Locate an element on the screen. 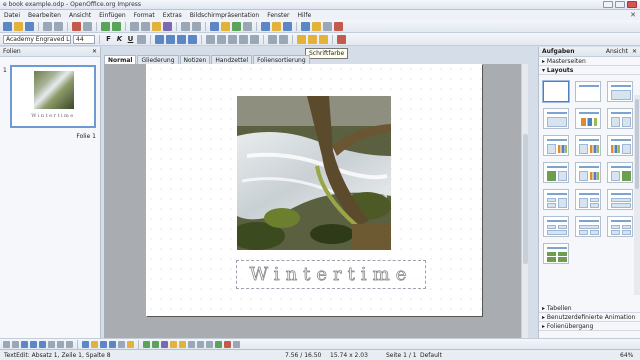 Image resolution: width=640 pixels, height=360 pixels. decrease-font-icon is located at coordinates (283, 39).